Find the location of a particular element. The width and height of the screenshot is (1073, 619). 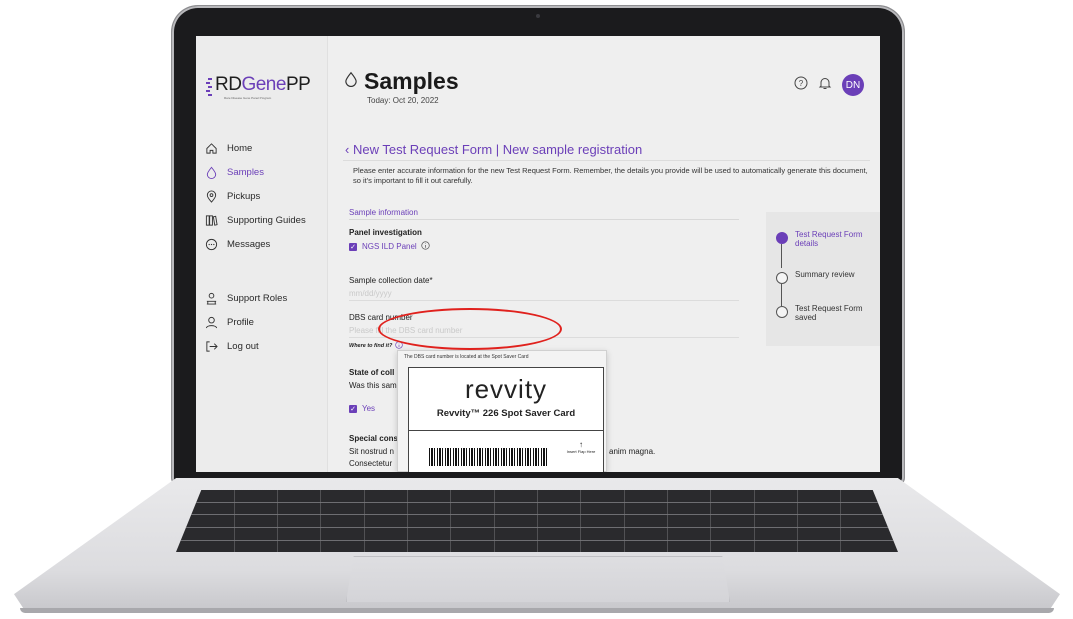

step-connector is located at coordinates (781, 295).